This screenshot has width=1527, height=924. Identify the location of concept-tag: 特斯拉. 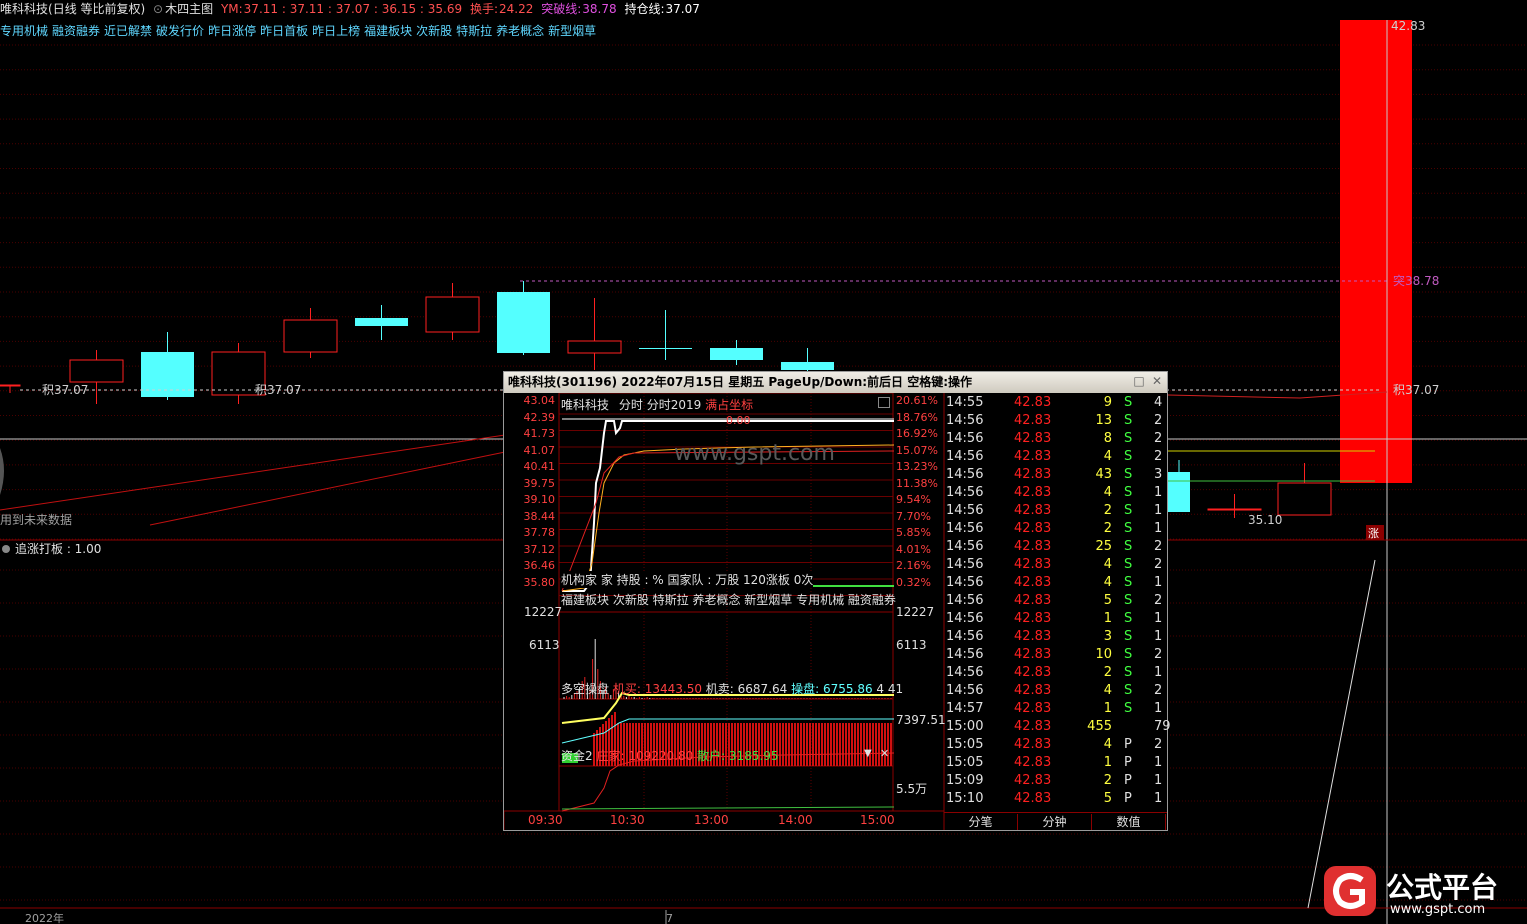
(474, 31).